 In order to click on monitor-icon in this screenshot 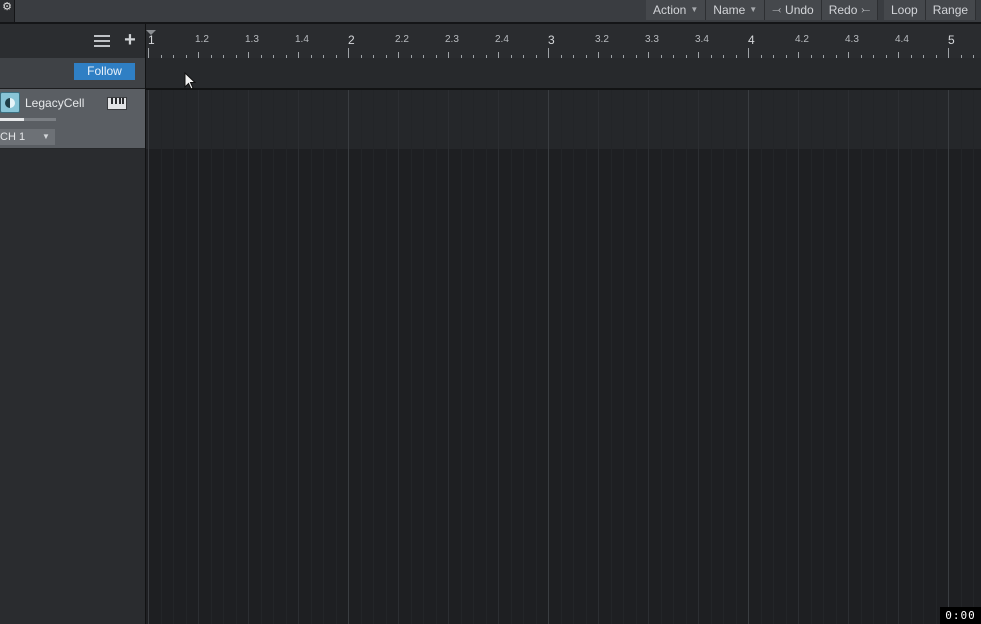, I will do `click(10, 102)`.